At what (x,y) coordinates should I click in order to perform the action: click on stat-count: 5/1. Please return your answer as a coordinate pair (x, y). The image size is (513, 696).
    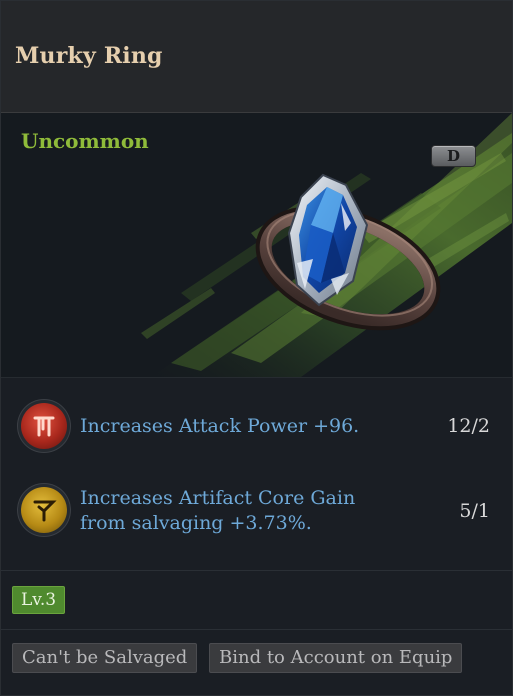
    Looking at the image, I should click on (474, 511).